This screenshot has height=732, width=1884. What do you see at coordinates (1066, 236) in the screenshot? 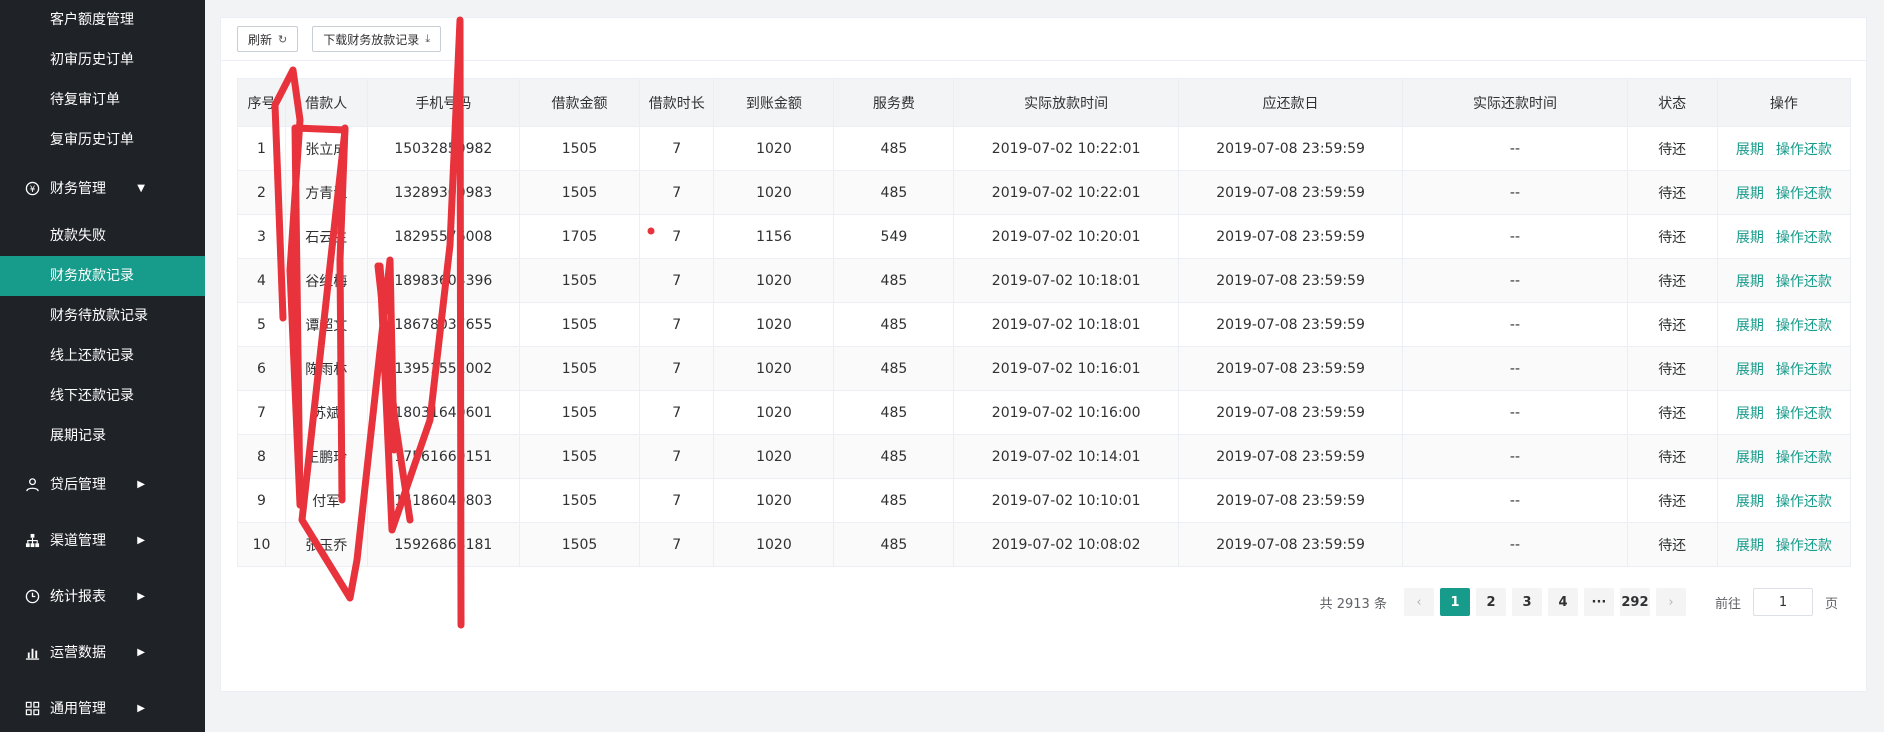
I see `cell-loan-time: 2019-07-02 10:20:01` at bounding box center [1066, 236].